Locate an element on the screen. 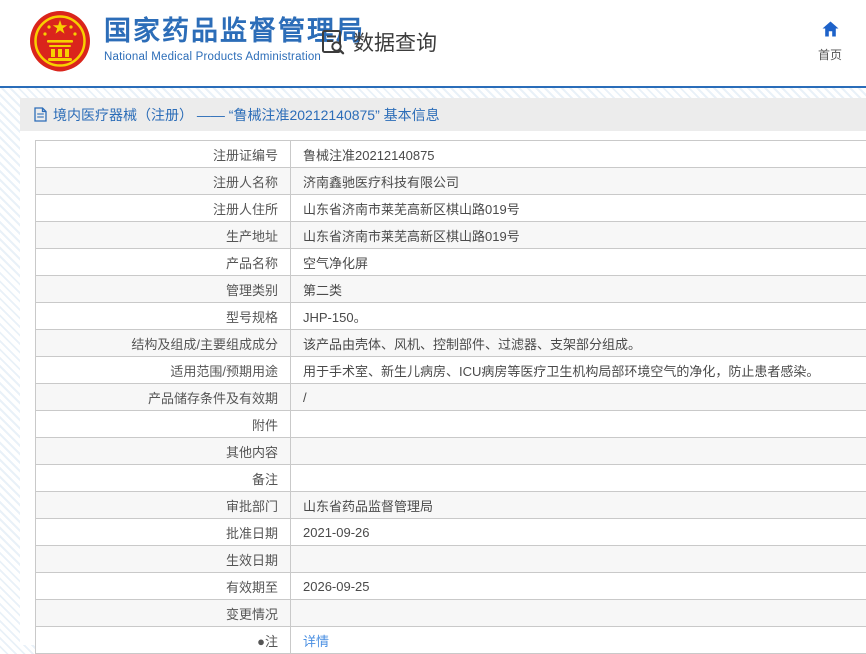  row-label: 变更情况 is located at coordinates (163, 613).